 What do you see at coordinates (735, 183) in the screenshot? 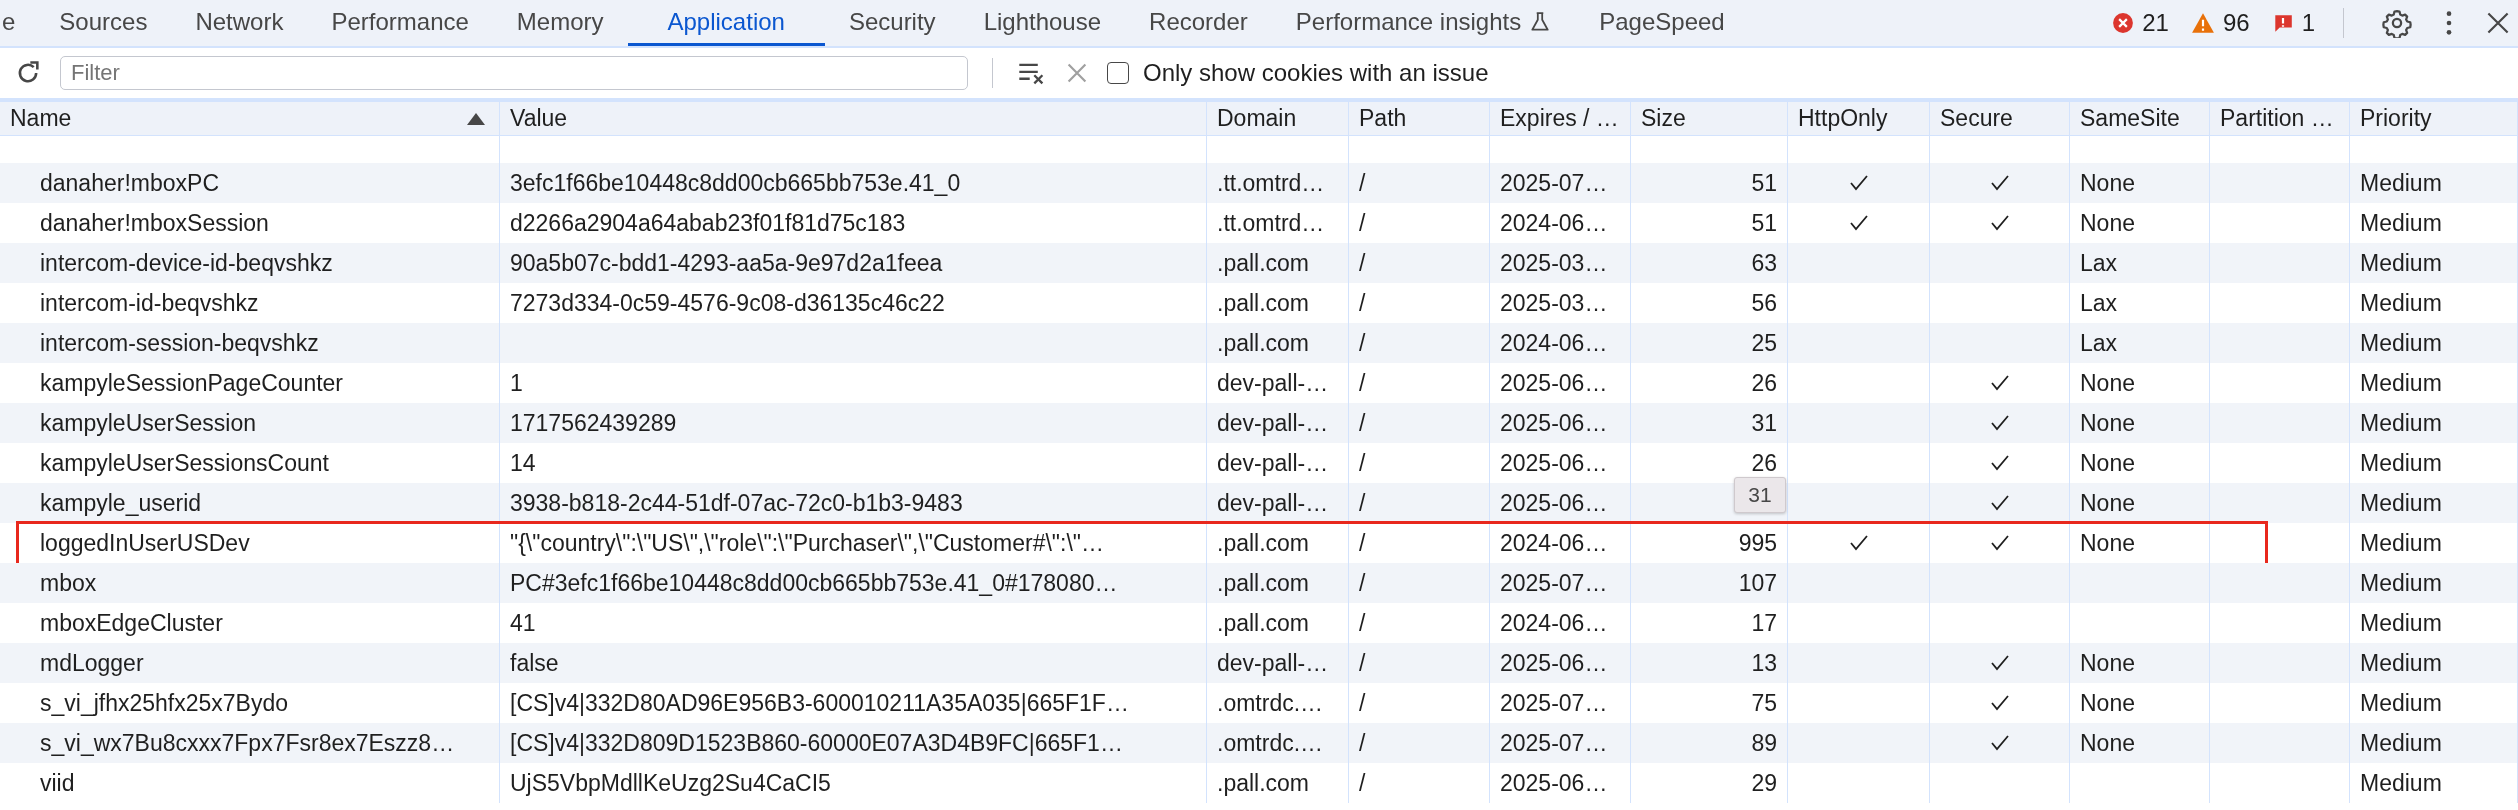
I see `cookie-value: 3efc1f66be10448c8dd00cb665bb753e.41_0` at bounding box center [735, 183].